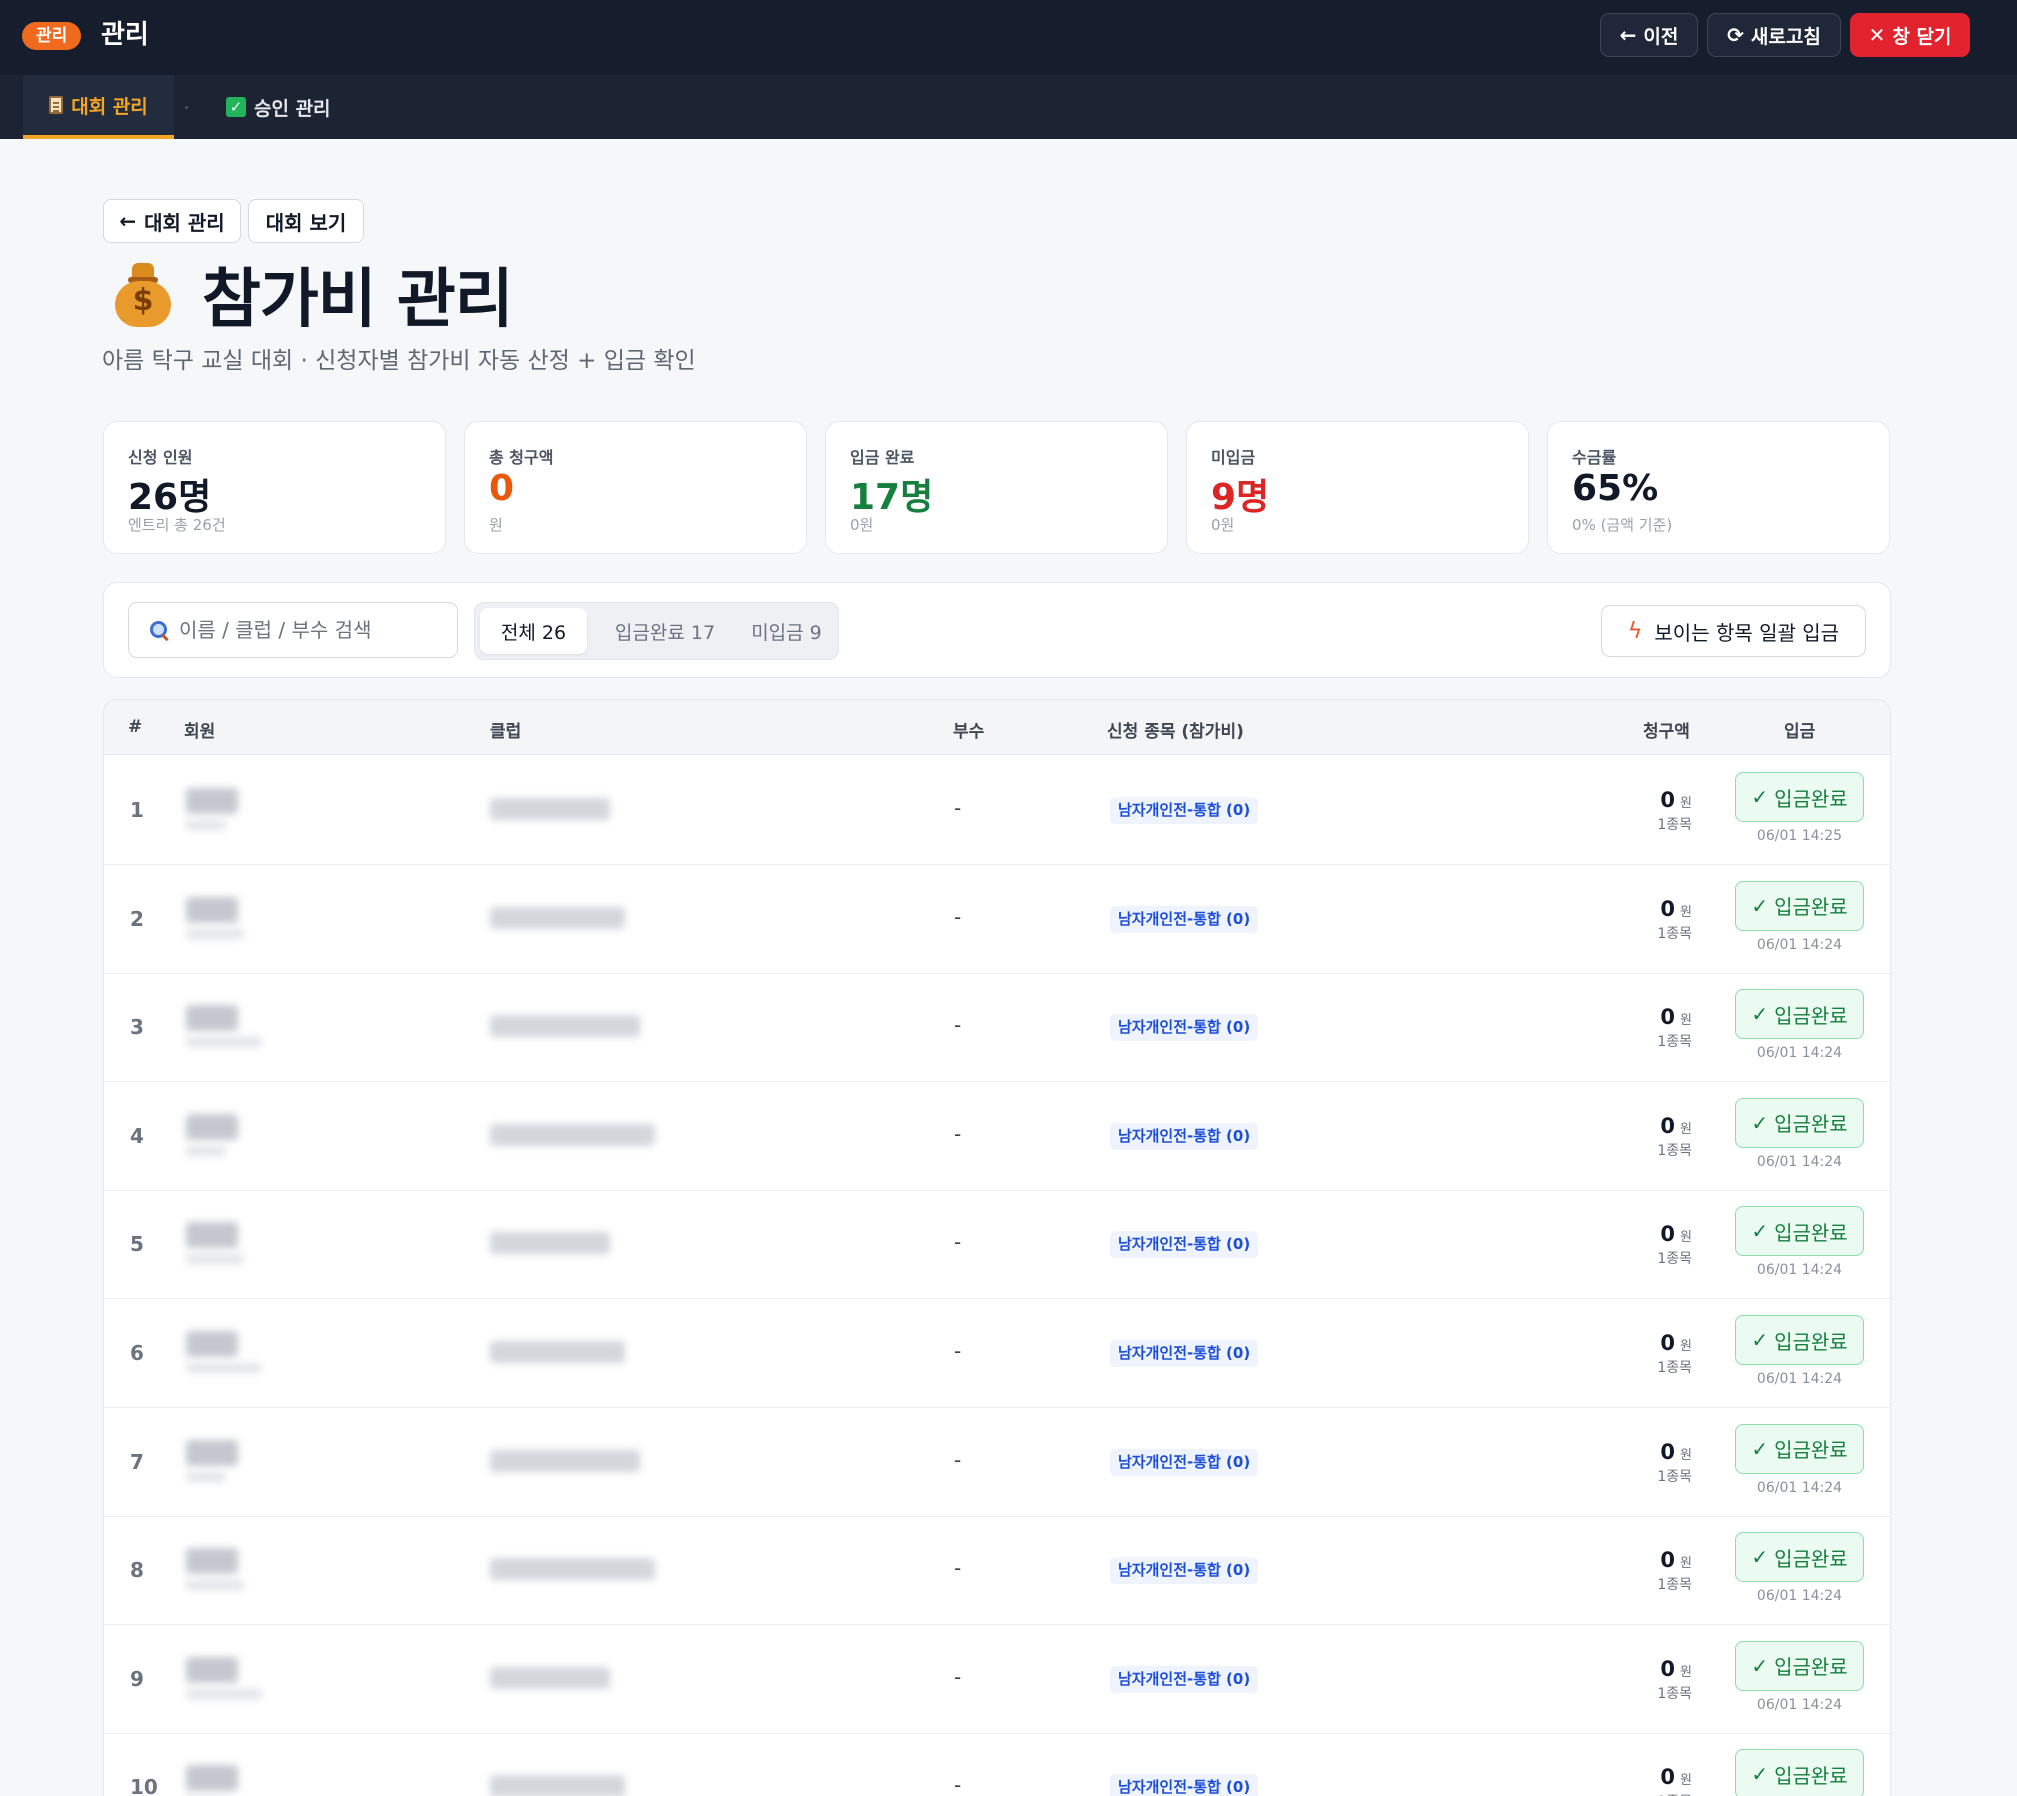 This screenshot has width=2017, height=1796. I want to click on row-number: 1, so click(137, 810).